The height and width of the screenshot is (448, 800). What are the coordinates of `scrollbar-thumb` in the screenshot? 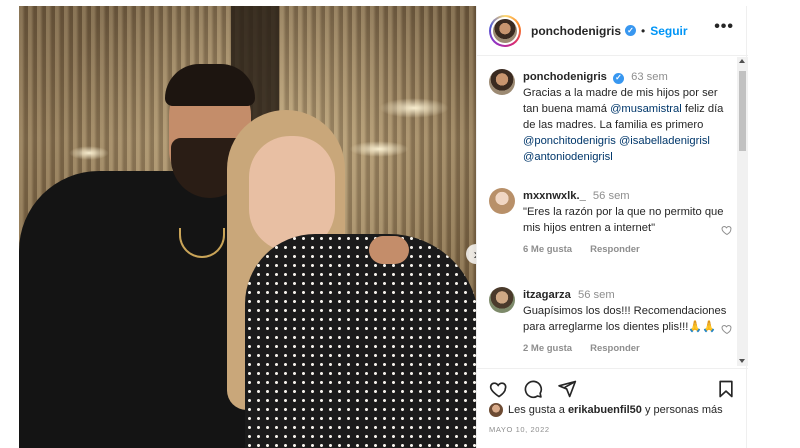 It's located at (742, 111).